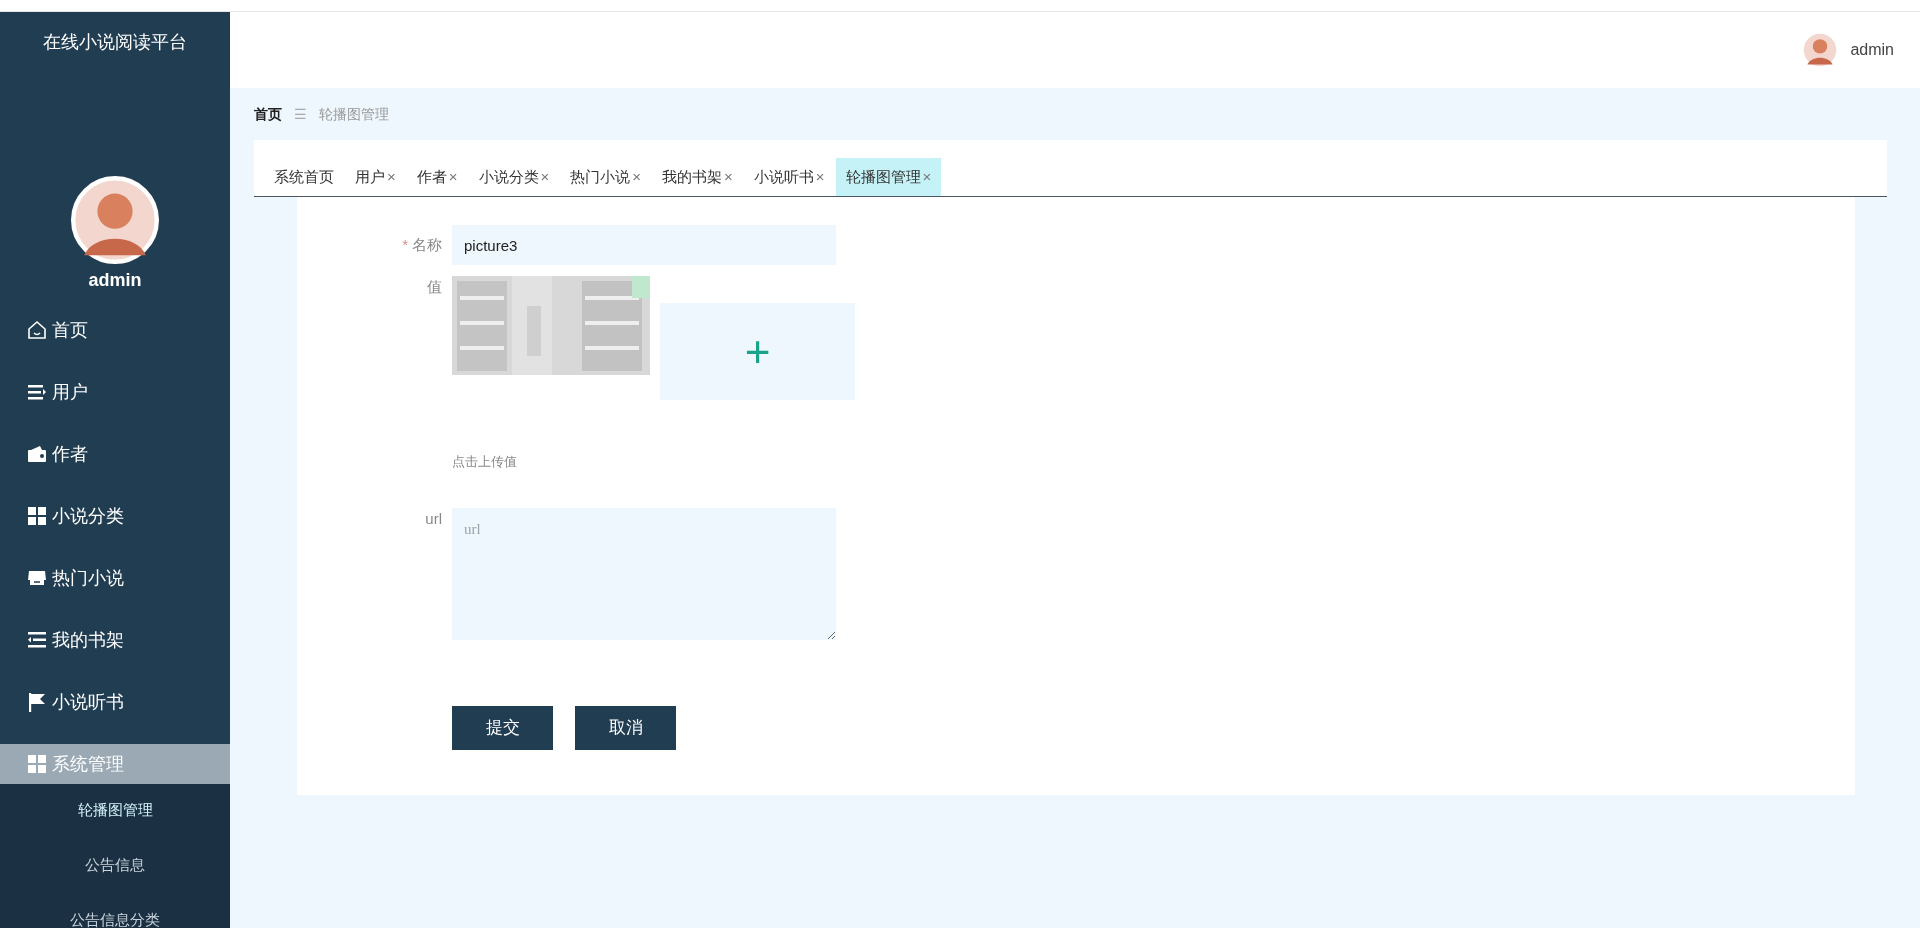  Describe the element at coordinates (405, 244) in the screenshot. I see `required-mark: *` at that location.